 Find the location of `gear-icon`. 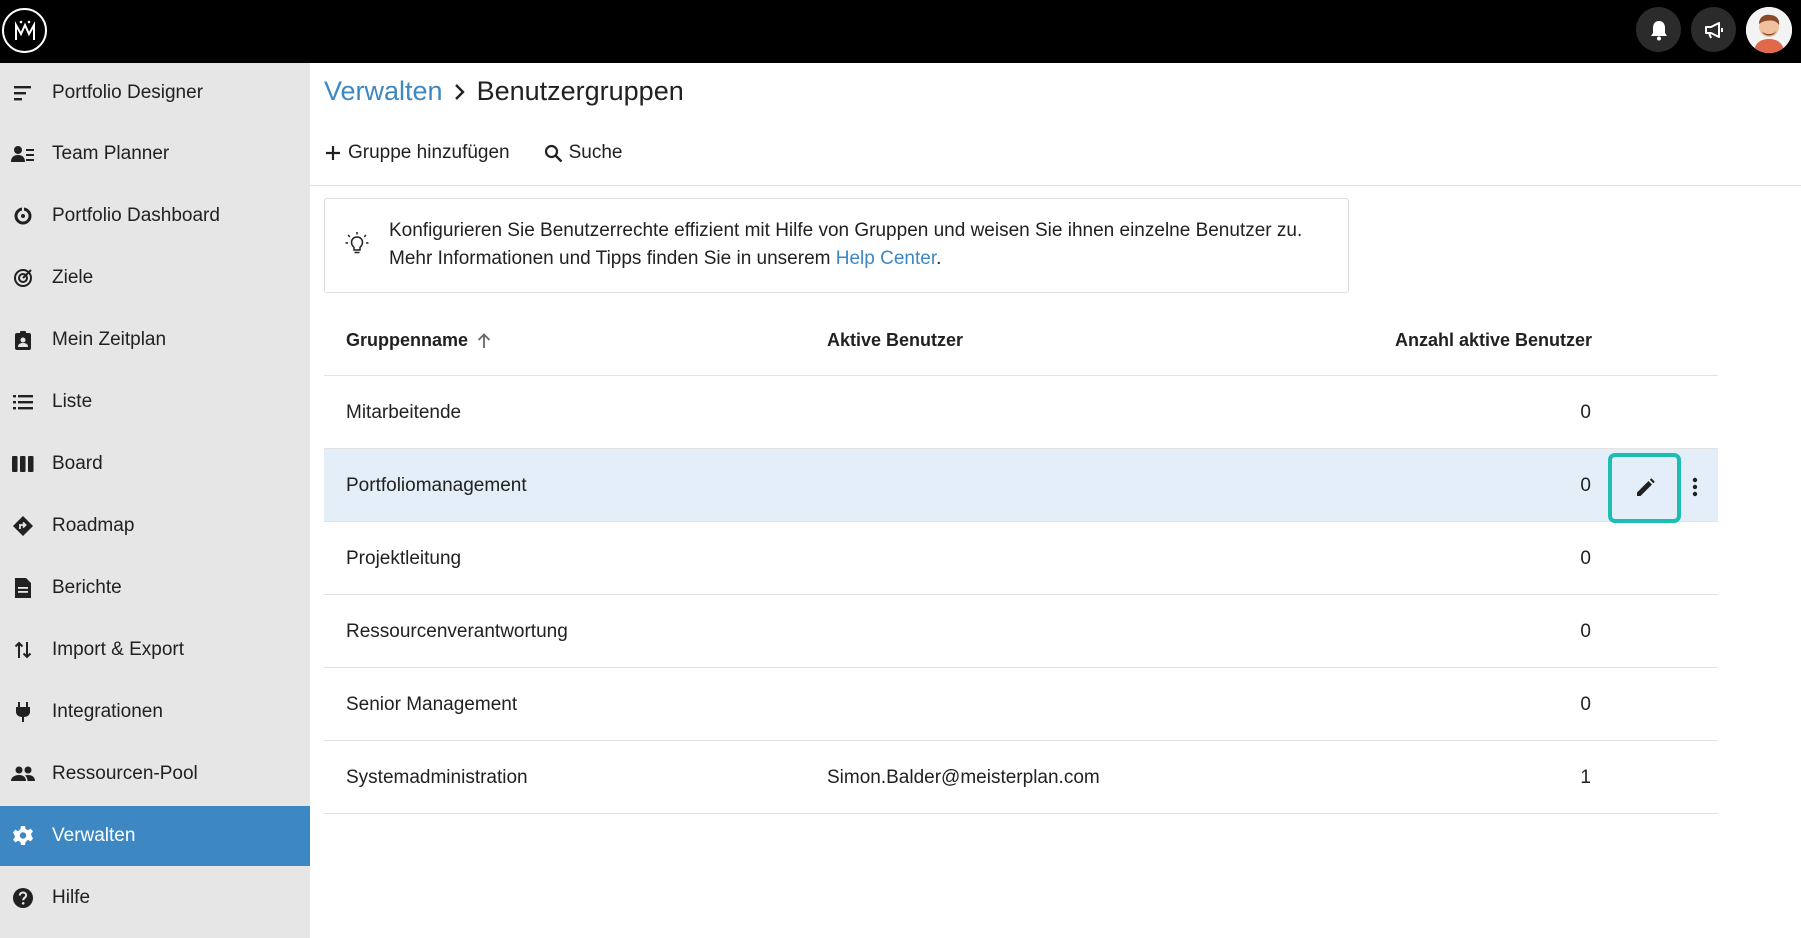

gear-icon is located at coordinates (23, 836).